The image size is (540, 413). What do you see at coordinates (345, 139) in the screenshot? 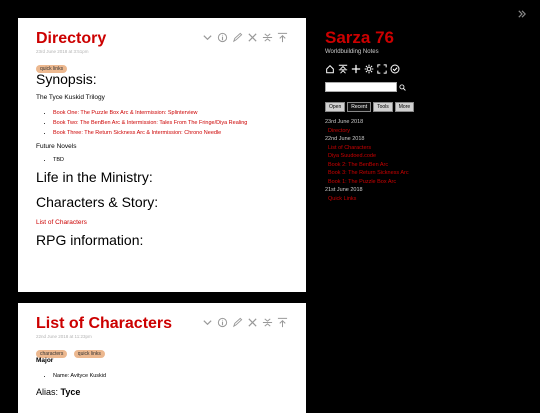
I see `recent-date: 22nd June 2018` at bounding box center [345, 139].